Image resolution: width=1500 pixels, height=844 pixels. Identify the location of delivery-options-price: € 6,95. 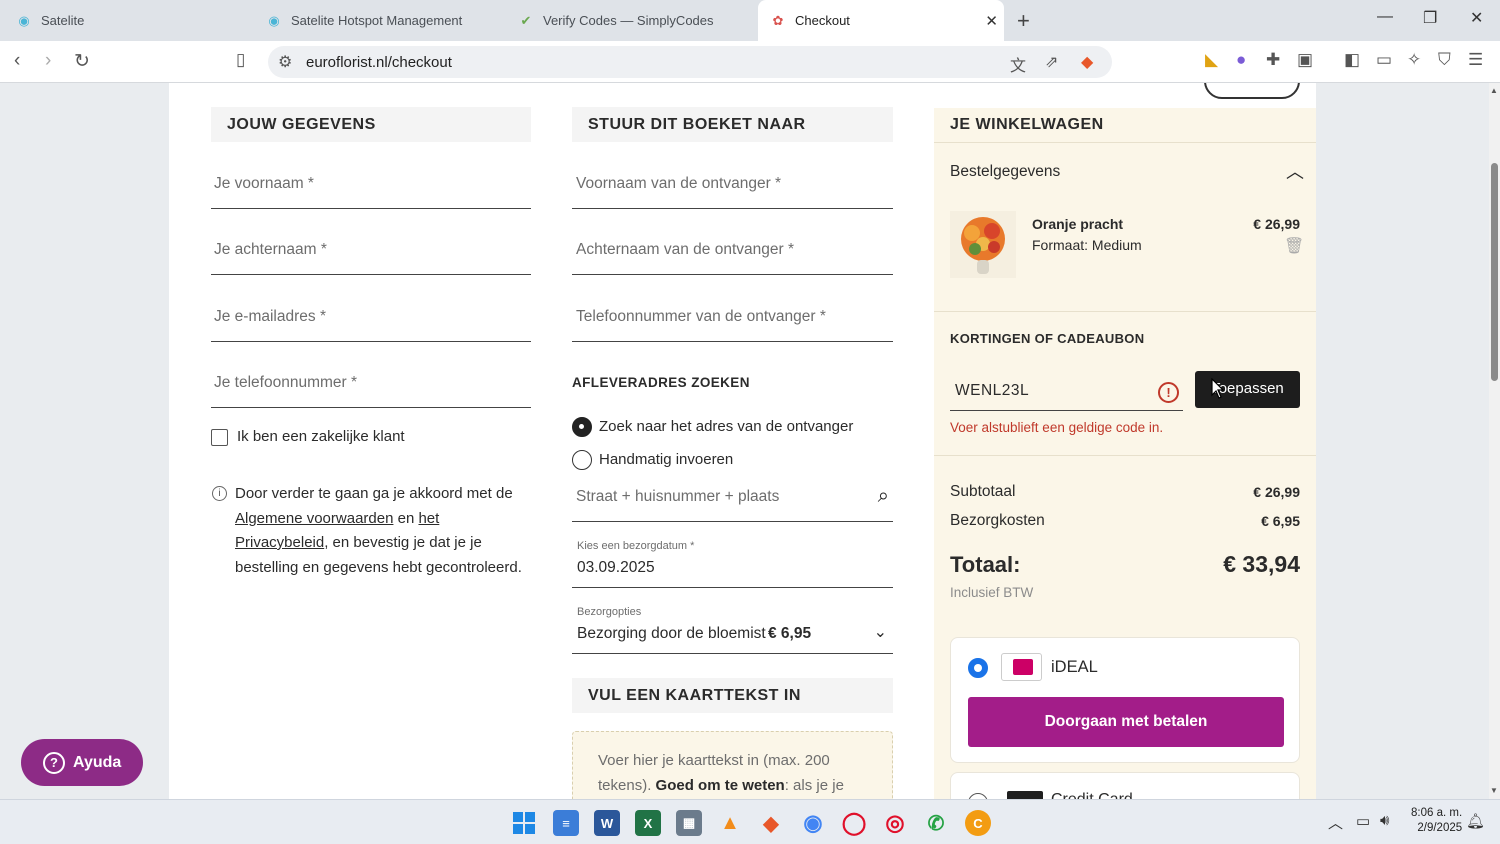
(790, 633).